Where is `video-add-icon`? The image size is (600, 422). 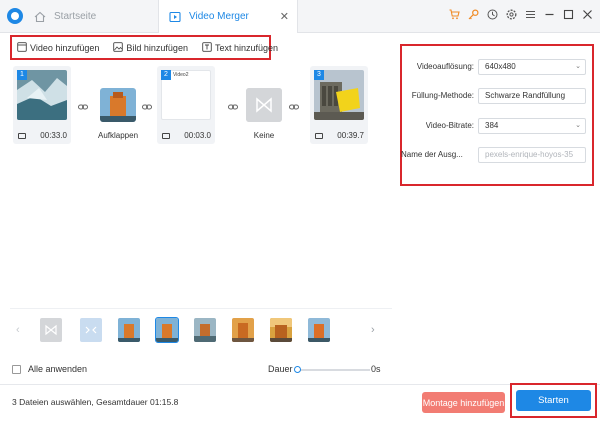 video-add-icon is located at coordinates (22, 47).